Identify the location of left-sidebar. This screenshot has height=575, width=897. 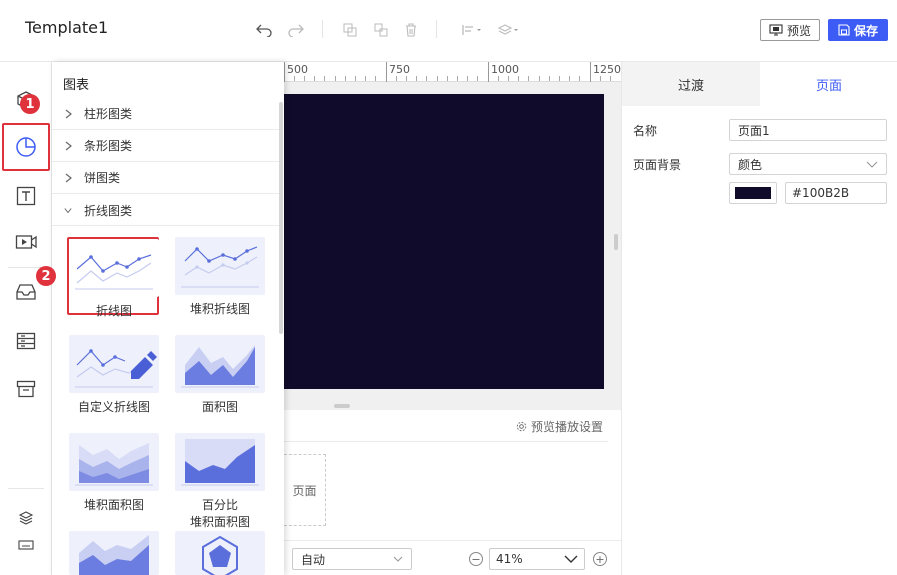
(26, 318).